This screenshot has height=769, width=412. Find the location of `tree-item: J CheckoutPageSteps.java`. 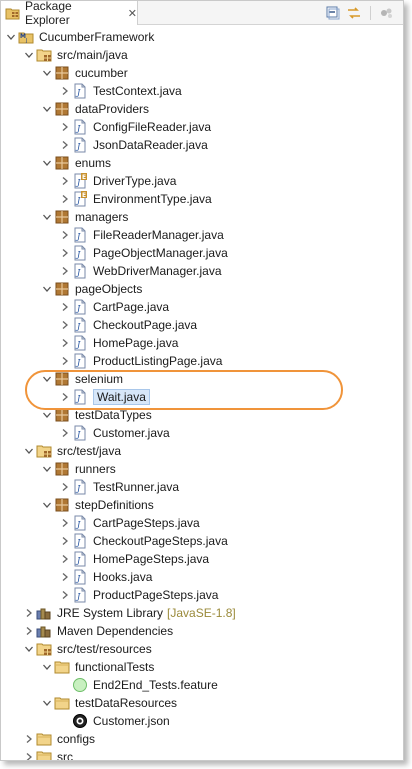

tree-item: J CheckoutPageSteps.java is located at coordinates (202, 541).